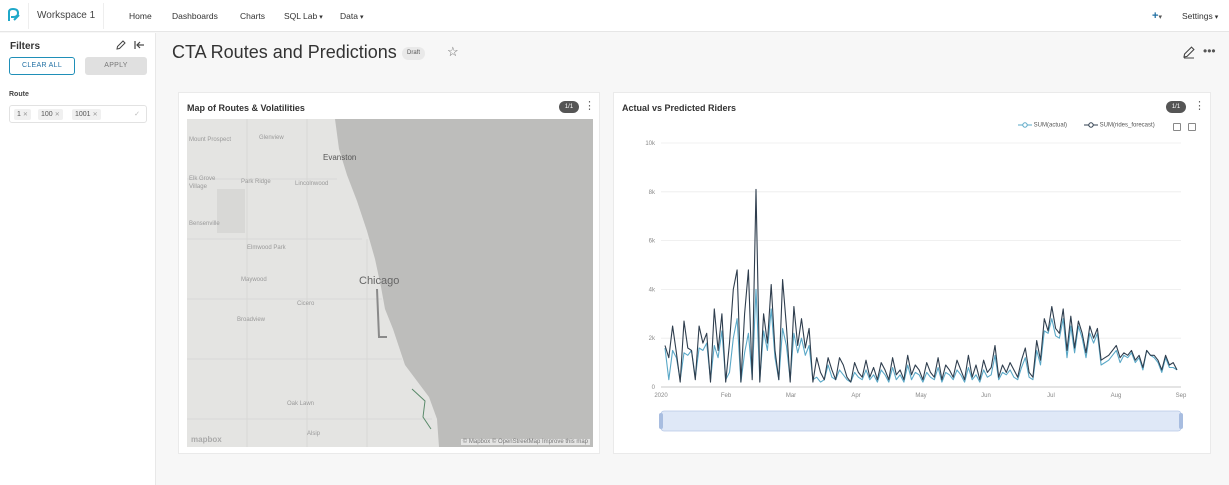 This screenshot has width=1229, height=485. What do you see at coordinates (266, 248) in the screenshot?
I see `map-label: Elmwood Park` at bounding box center [266, 248].